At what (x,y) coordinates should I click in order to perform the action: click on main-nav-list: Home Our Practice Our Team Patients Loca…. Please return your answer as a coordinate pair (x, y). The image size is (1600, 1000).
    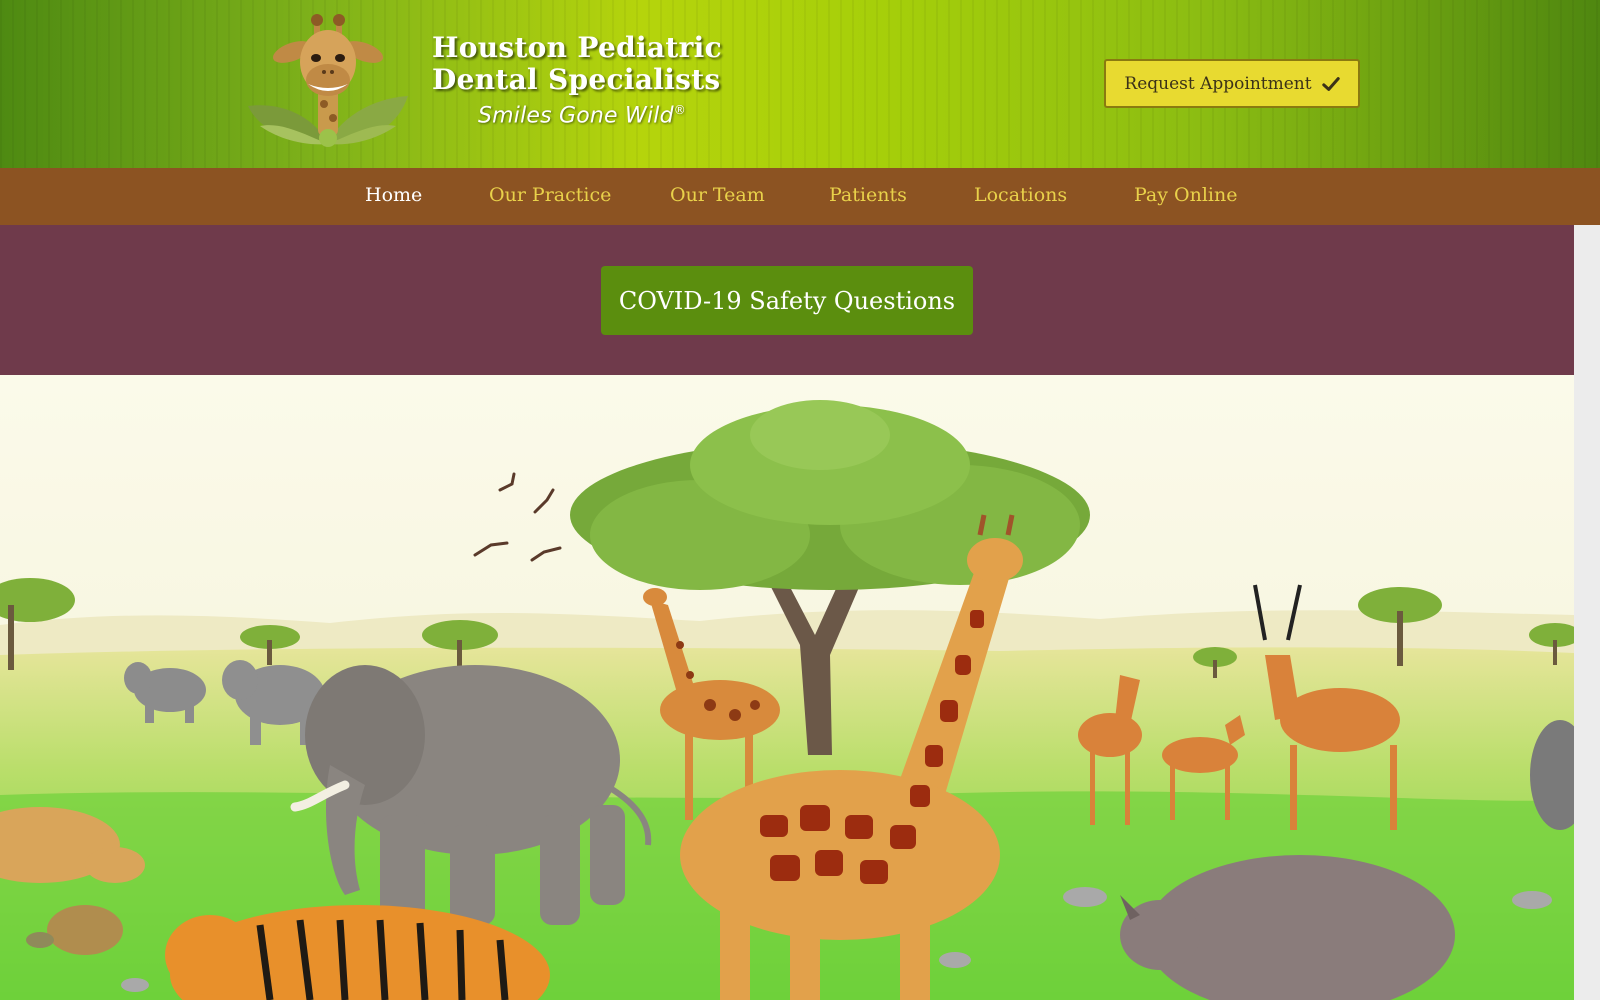
    Looking at the image, I should click on (800, 196).